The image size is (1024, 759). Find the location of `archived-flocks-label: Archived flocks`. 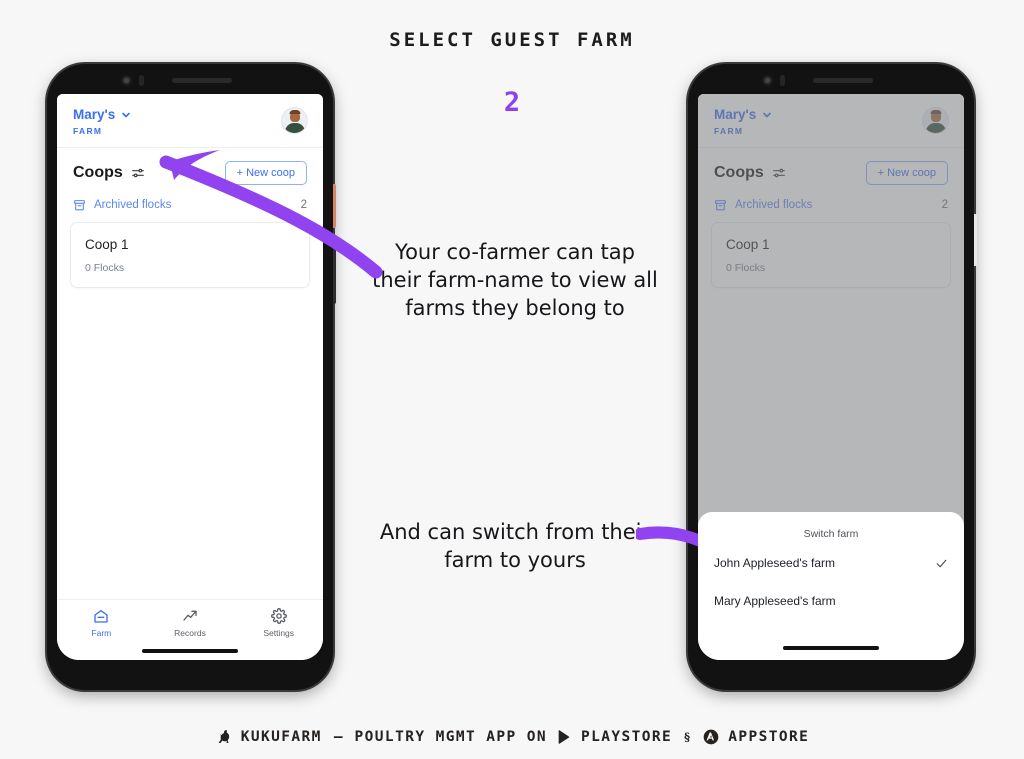

archived-flocks-label: Archived flocks is located at coordinates (133, 205).